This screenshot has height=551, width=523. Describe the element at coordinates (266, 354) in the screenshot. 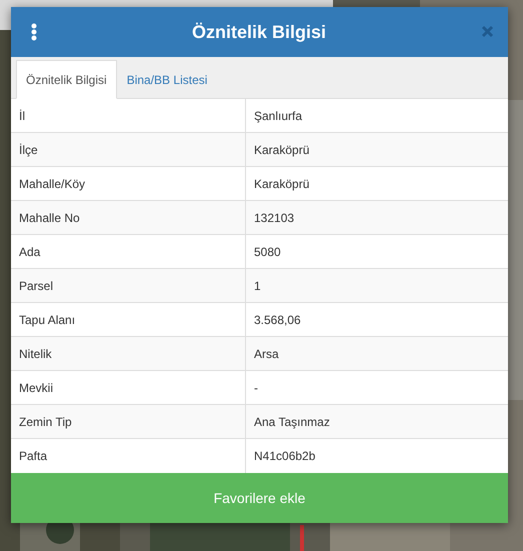

I see `table-cell-text: Arsa` at that location.